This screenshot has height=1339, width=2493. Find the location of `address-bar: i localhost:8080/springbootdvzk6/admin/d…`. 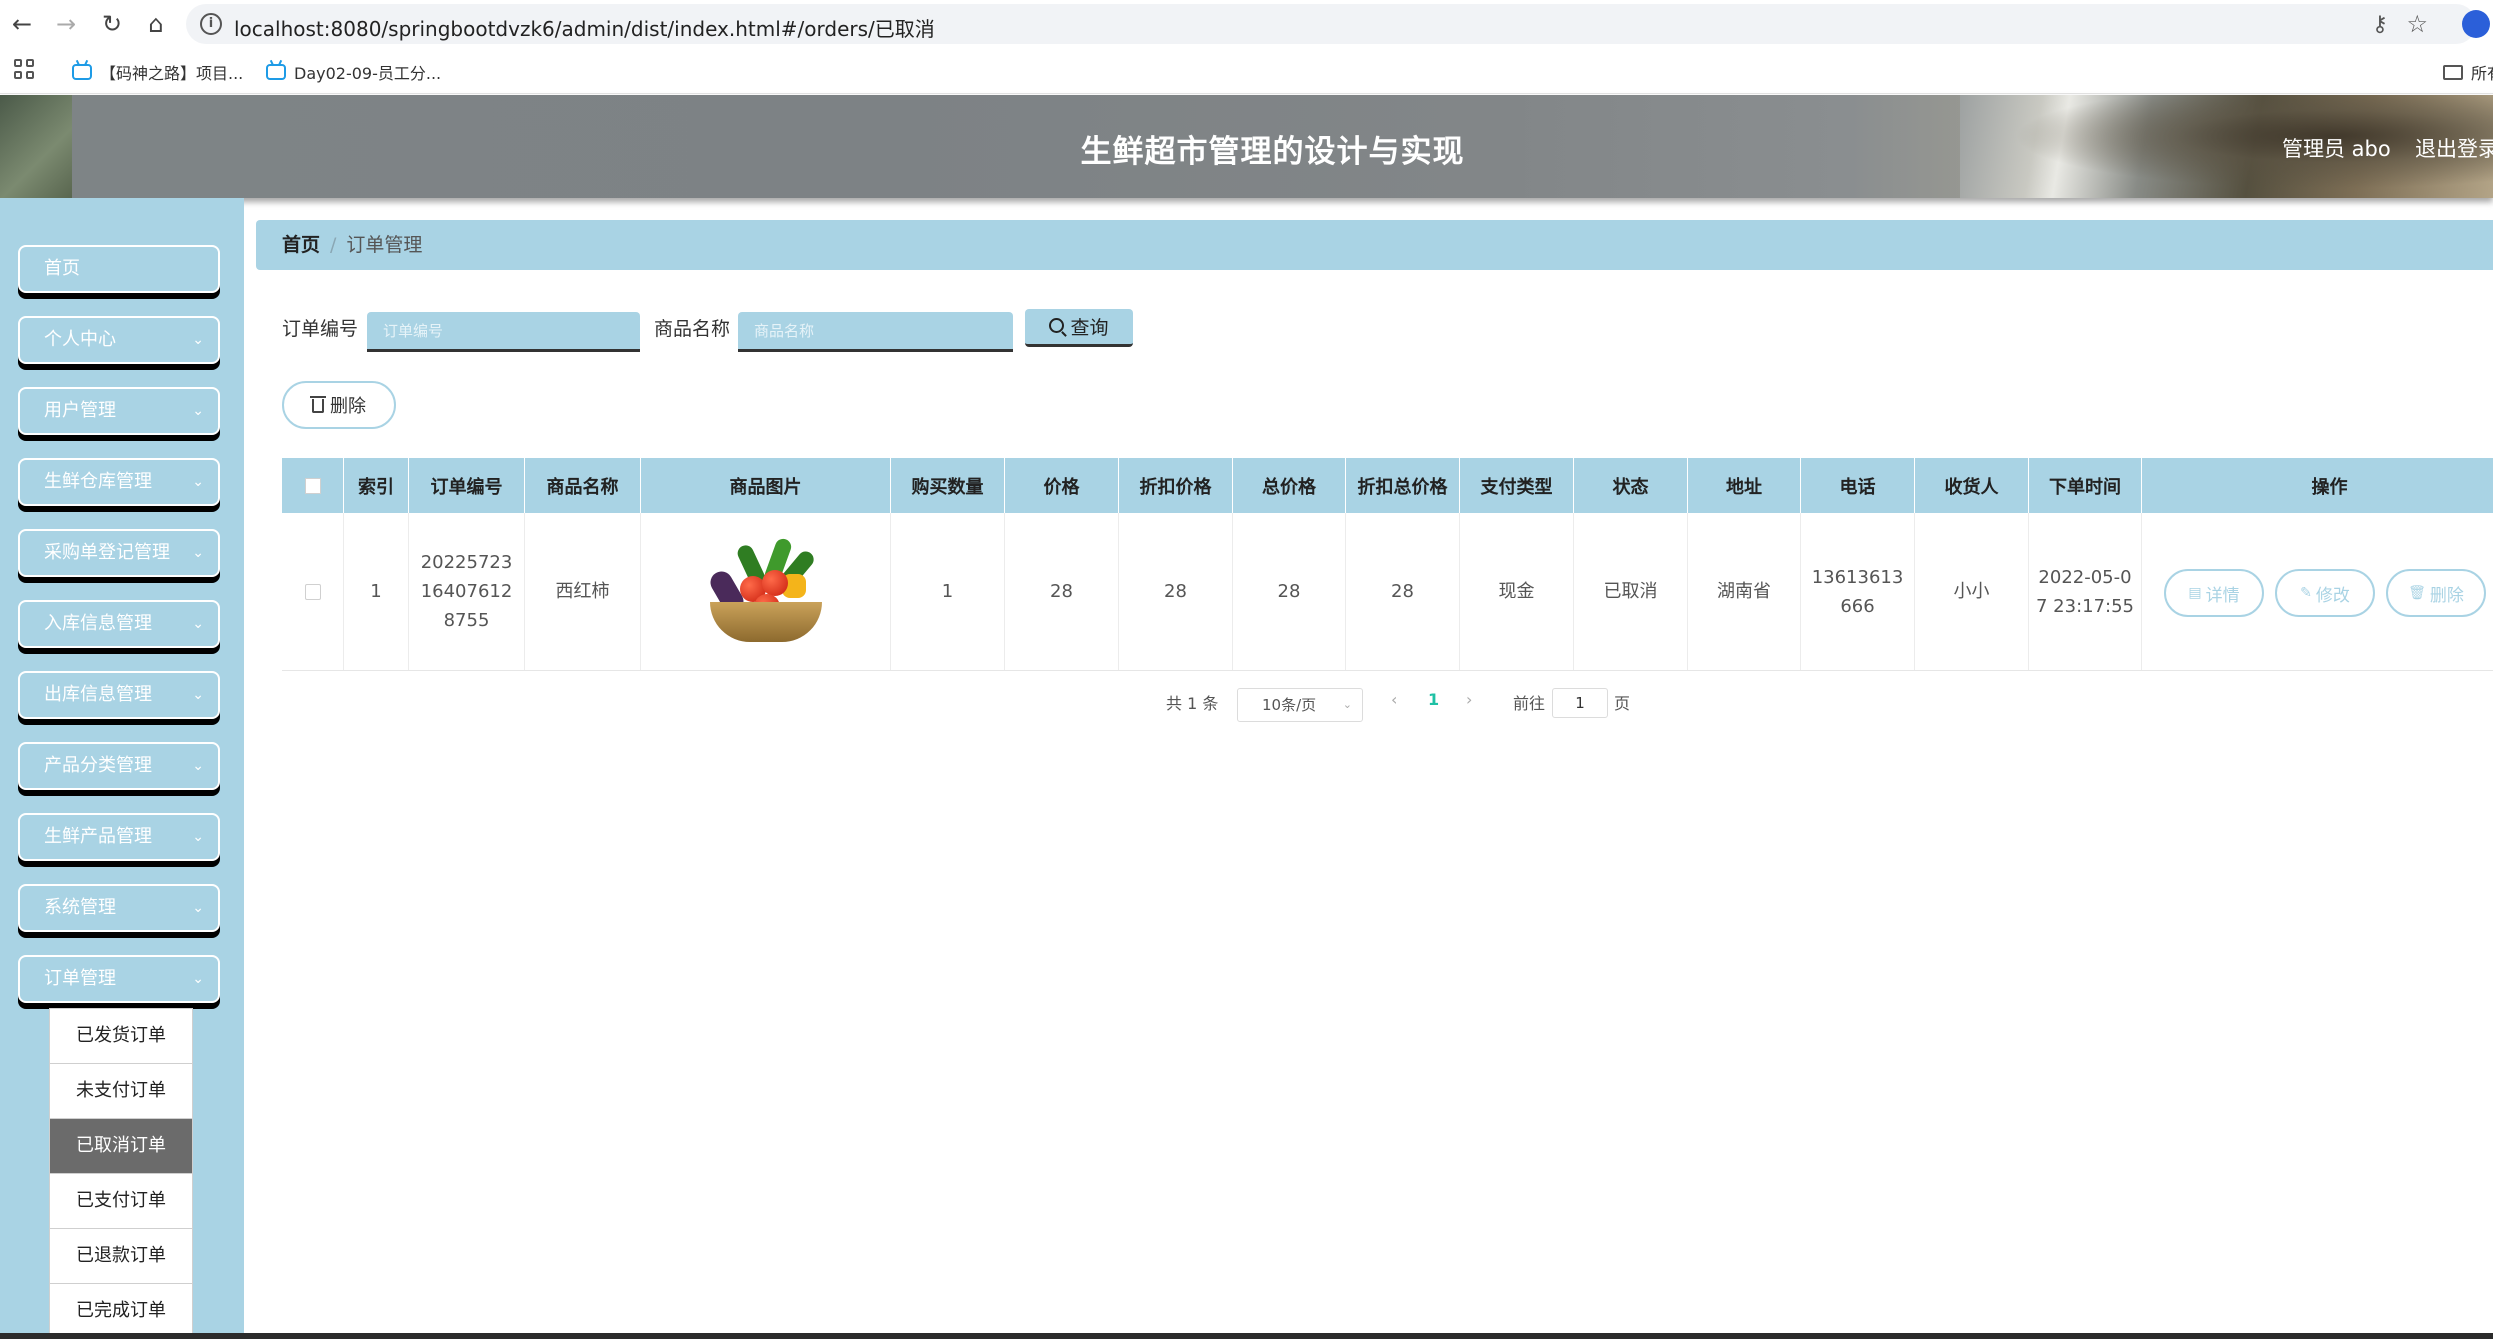

address-bar: i localhost:8080/springbootdvzk6/admin/d… is located at coordinates (1331, 24).